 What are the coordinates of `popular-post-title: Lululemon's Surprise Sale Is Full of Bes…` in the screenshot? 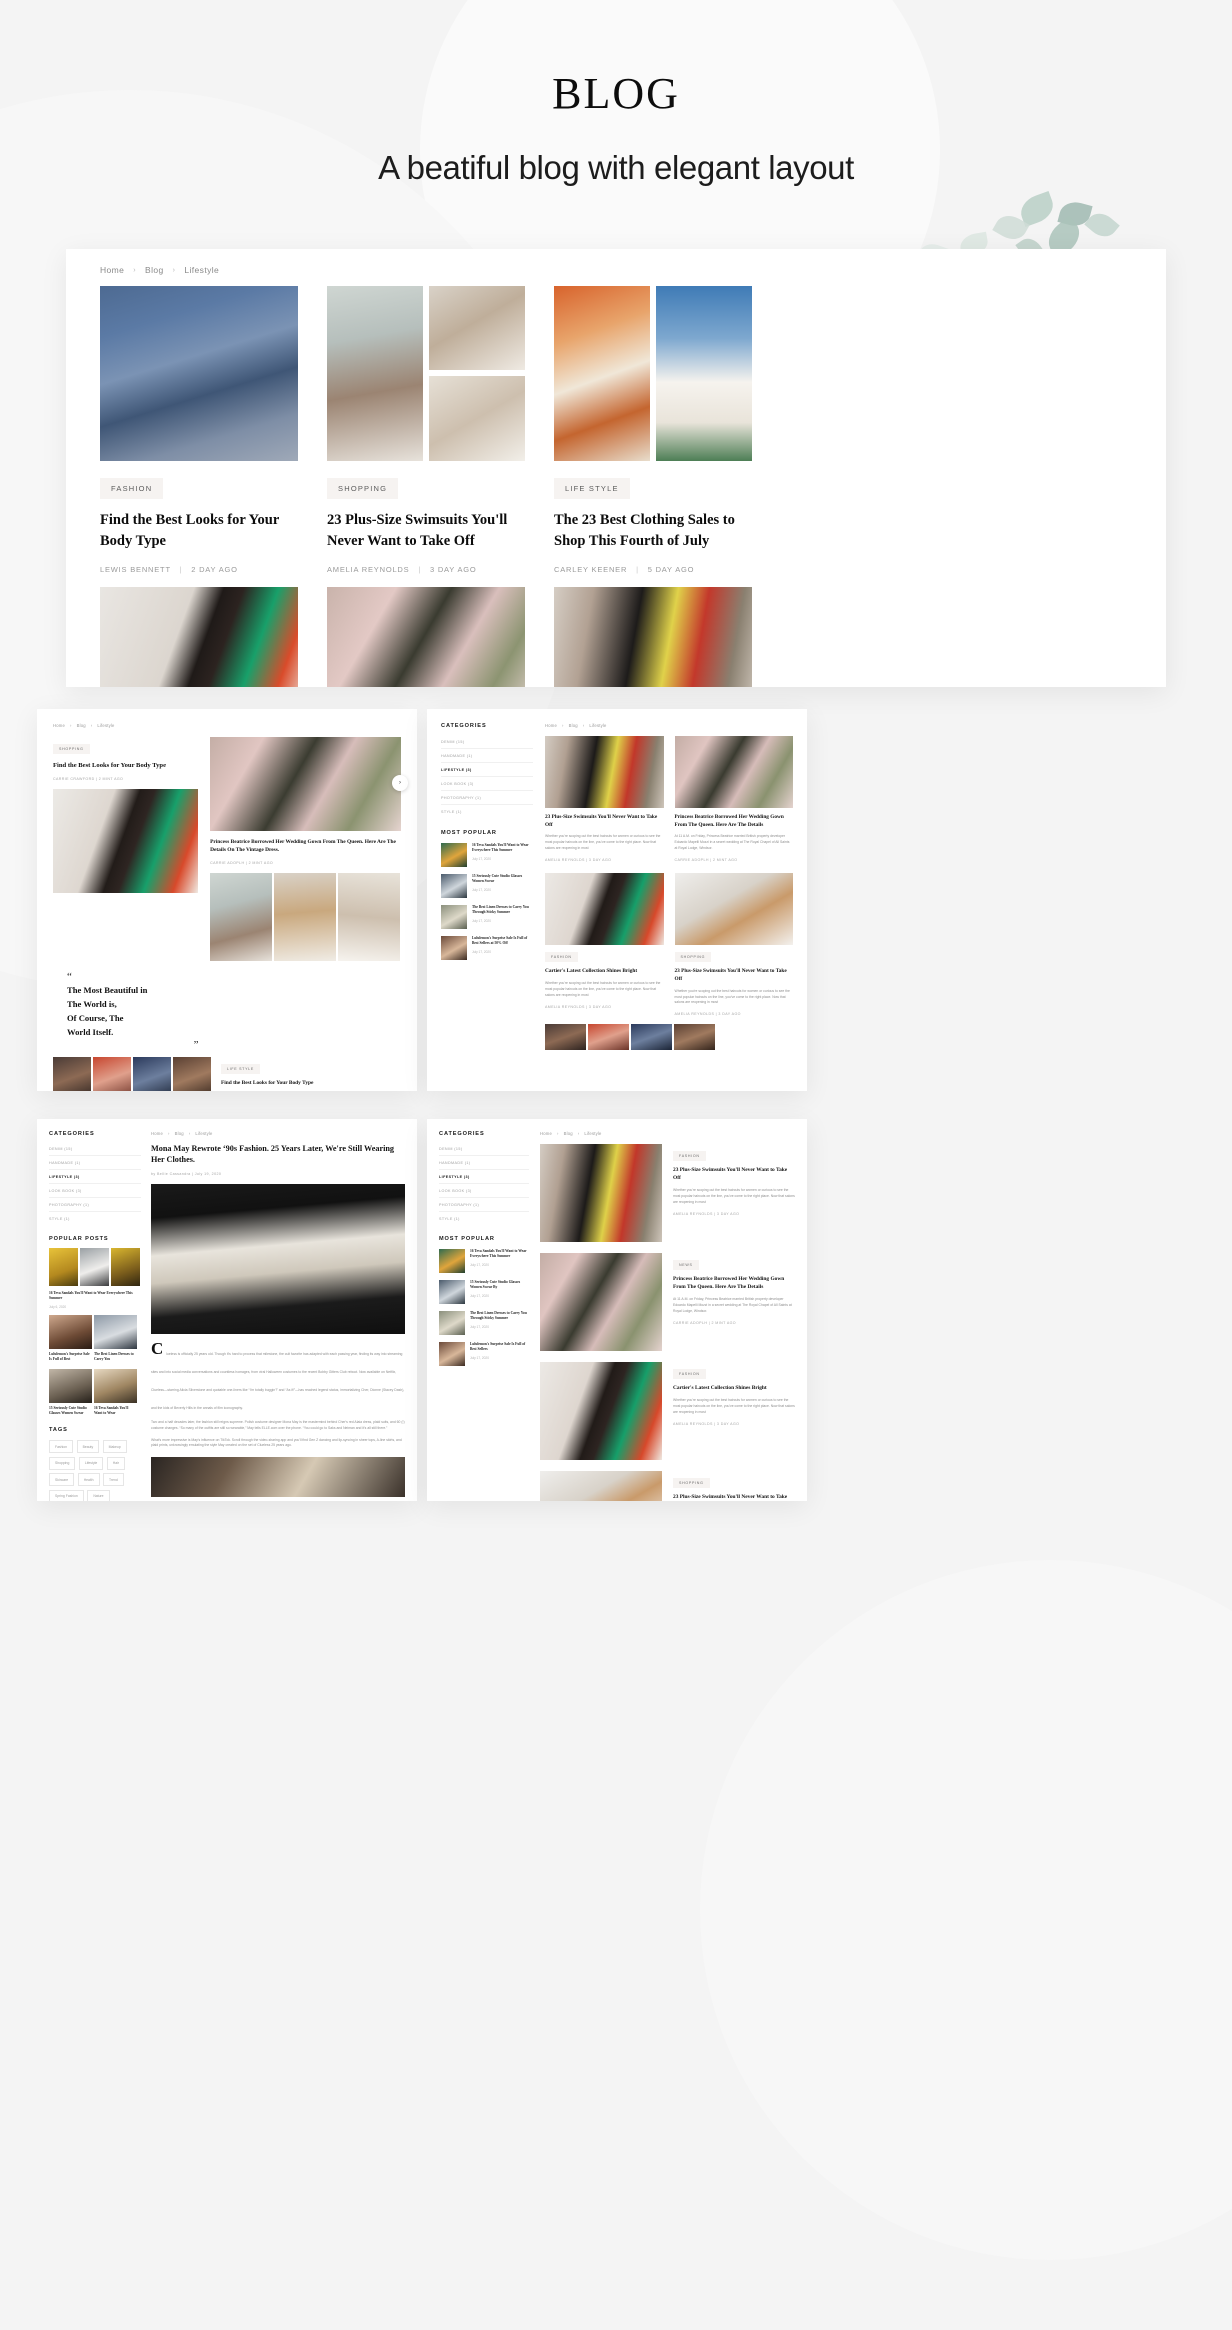 It's located at (70, 1357).